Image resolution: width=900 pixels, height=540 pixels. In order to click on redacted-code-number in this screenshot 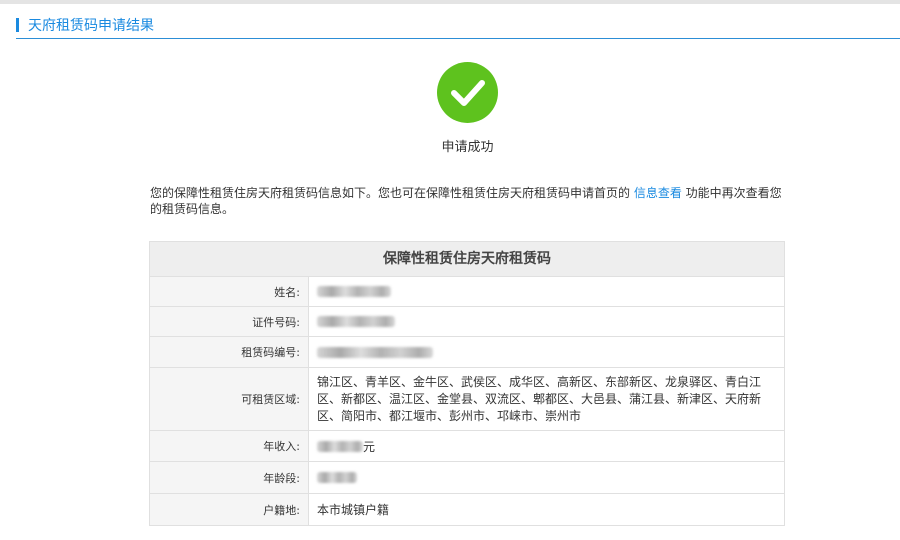, I will do `click(375, 352)`.